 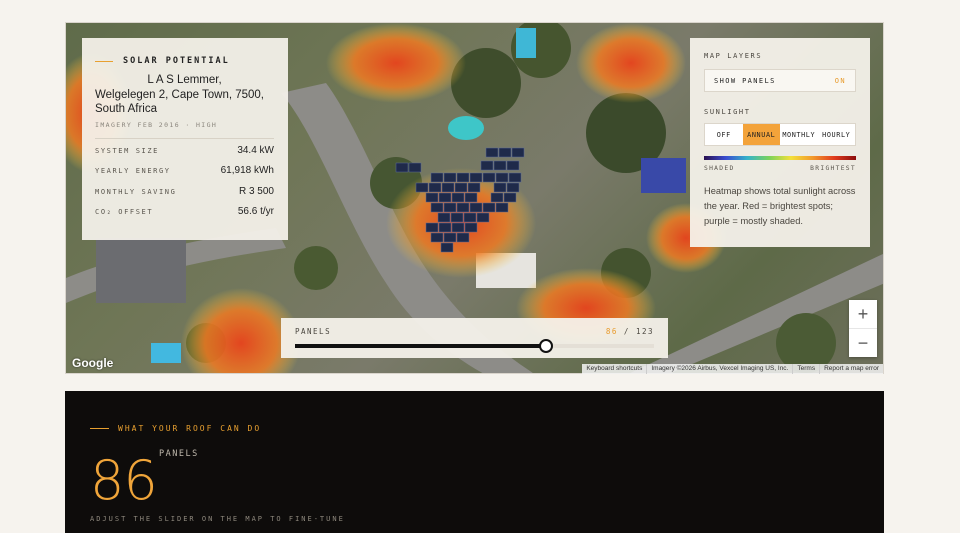 I want to click on slider-label: PANELS, so click(x=313, y=331).